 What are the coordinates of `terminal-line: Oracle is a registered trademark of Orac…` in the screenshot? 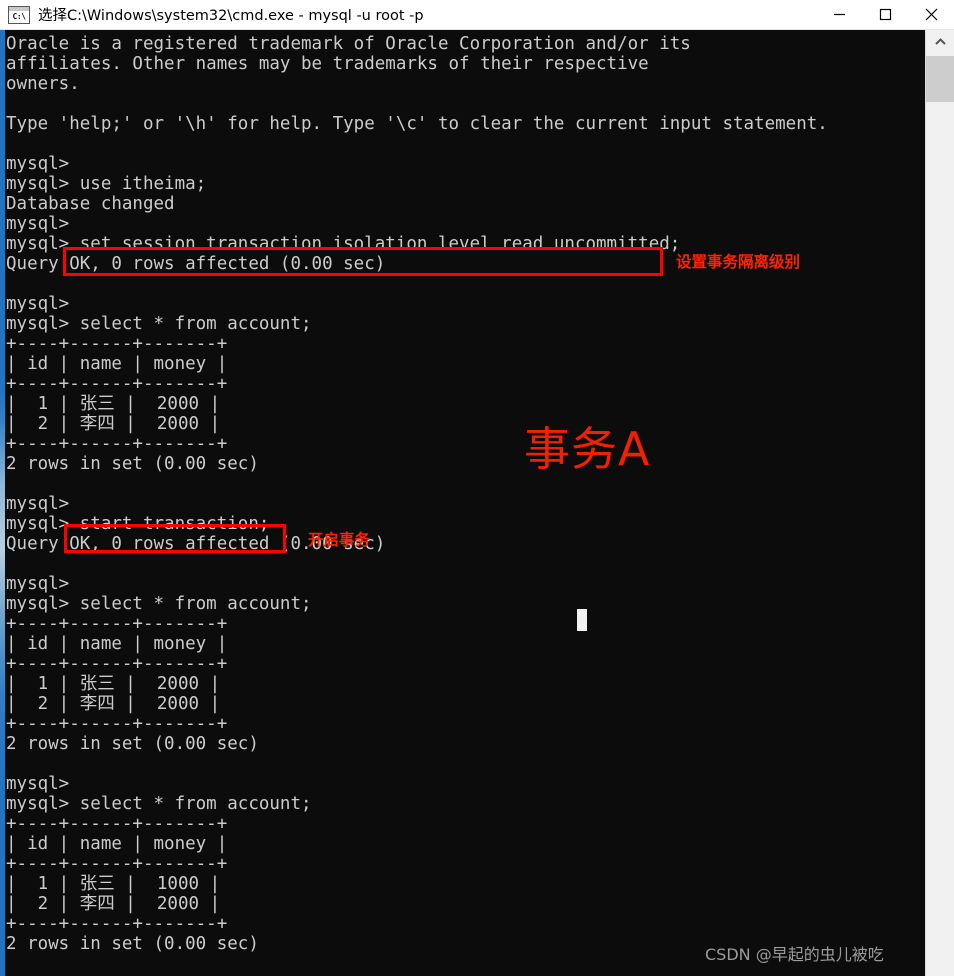 It's located at (348, 44).